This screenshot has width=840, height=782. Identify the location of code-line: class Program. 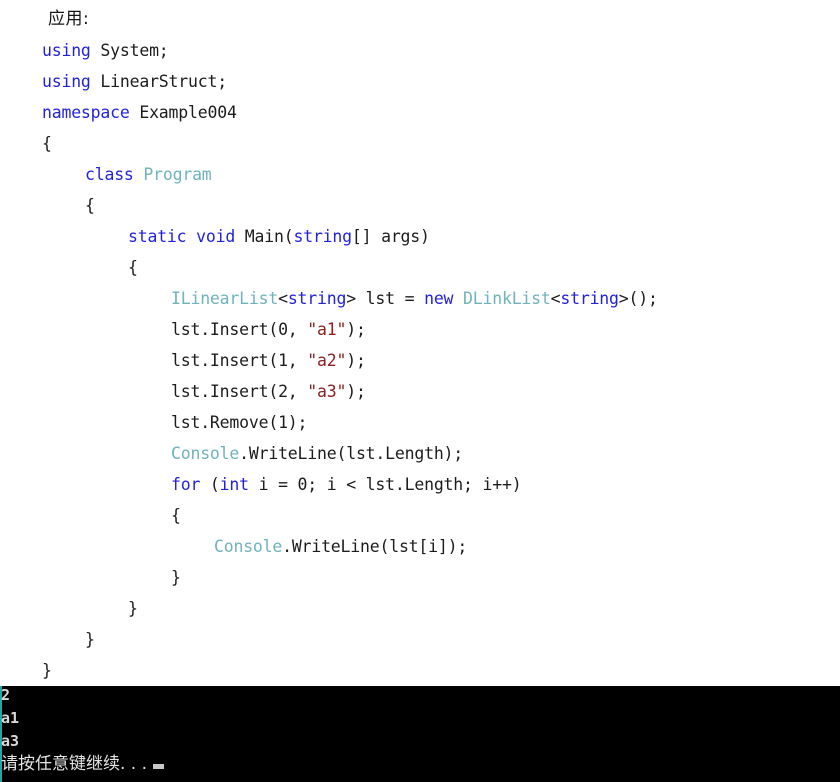
(420, 174).